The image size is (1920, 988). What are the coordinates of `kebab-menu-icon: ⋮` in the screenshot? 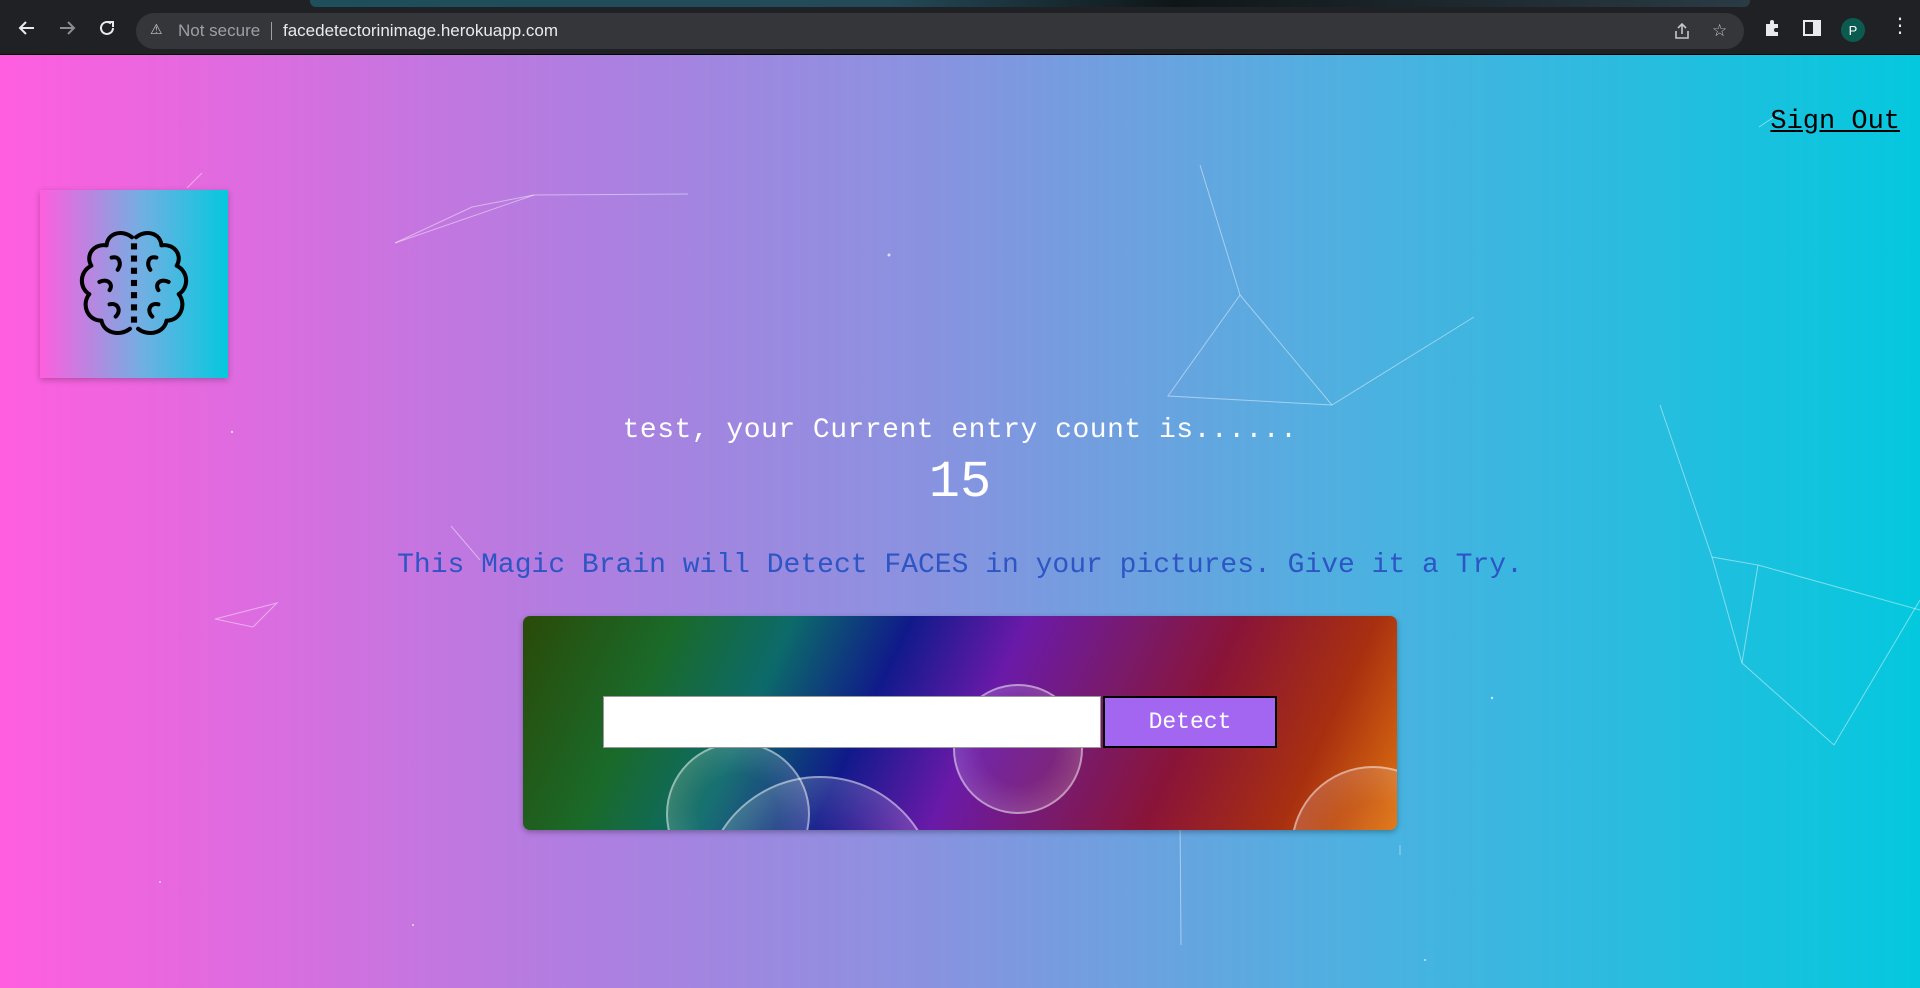 It's located at (1900, 25).